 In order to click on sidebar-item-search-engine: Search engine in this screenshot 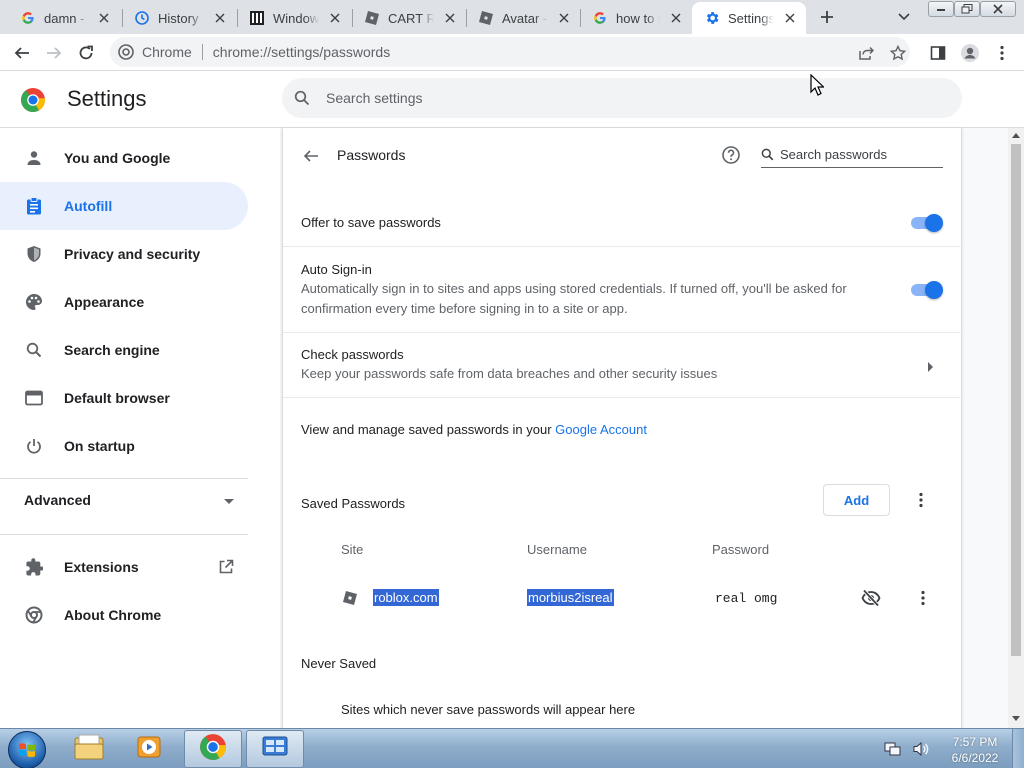, I will do `click(124, 350)`.